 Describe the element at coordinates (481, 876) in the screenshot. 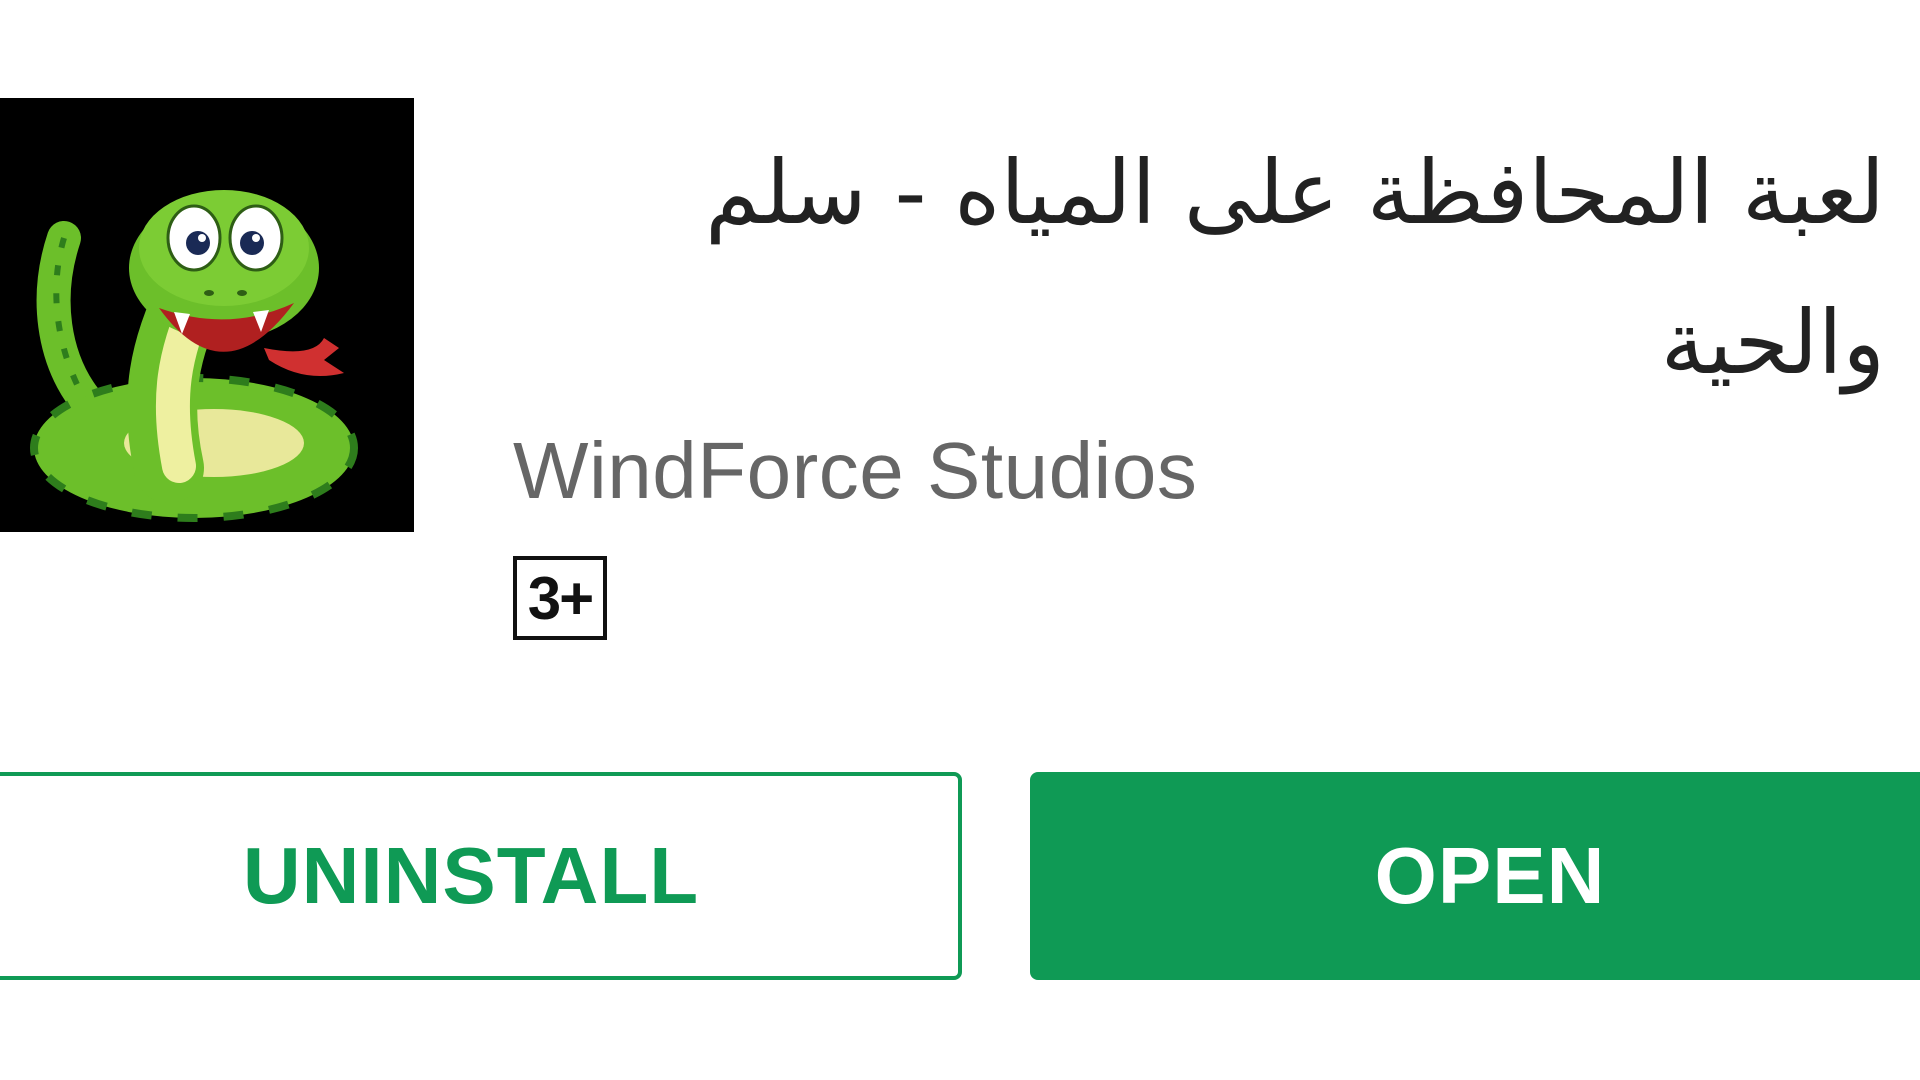

I see `uninstall-button: UNINSTALL` at that location.